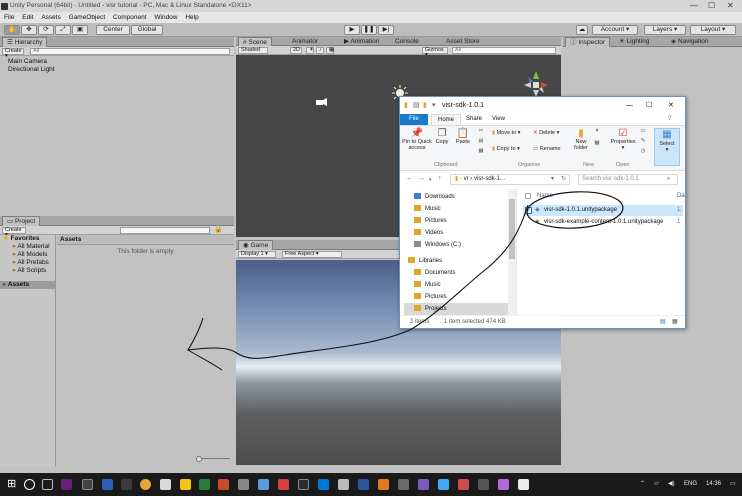  I want to click on office-icon, so click(223, 484).